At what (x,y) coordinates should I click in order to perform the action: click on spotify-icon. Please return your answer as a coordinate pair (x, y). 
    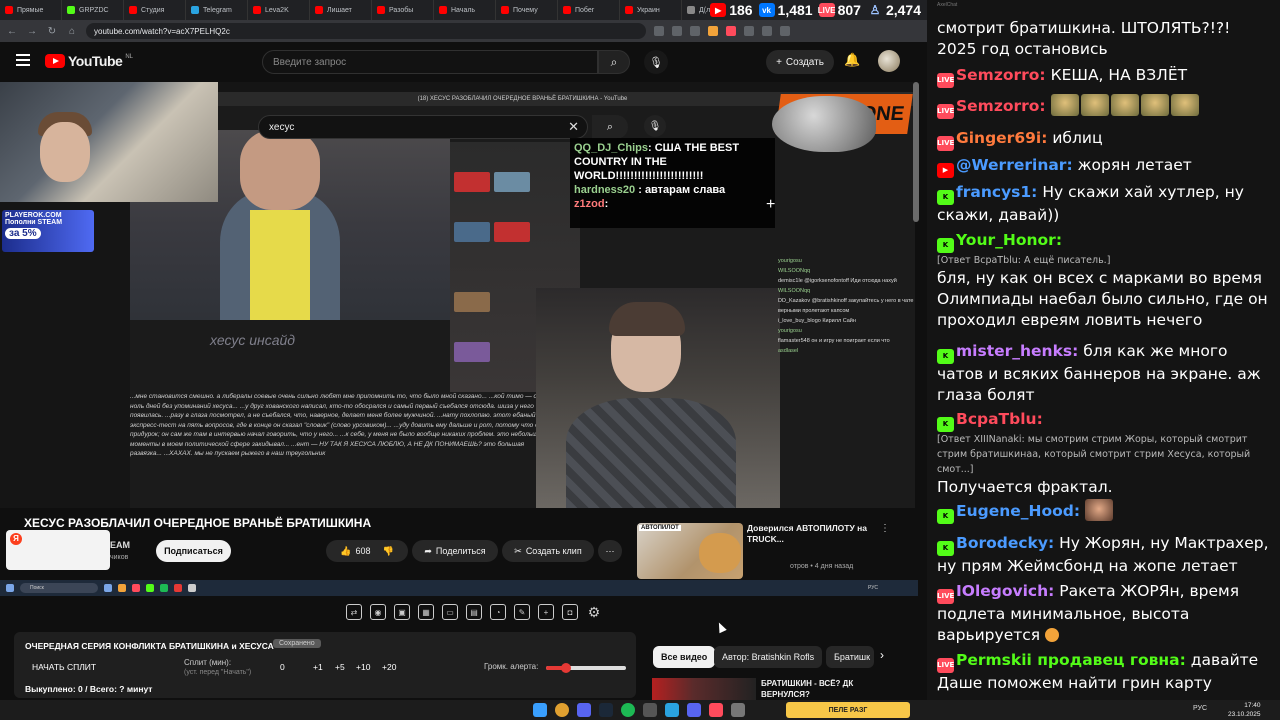
    Looking at the image, I should click on (628, 710).